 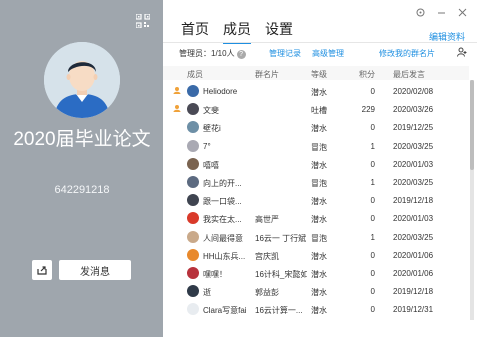 I want to click on group-avatar, so click(x=82, y=80).